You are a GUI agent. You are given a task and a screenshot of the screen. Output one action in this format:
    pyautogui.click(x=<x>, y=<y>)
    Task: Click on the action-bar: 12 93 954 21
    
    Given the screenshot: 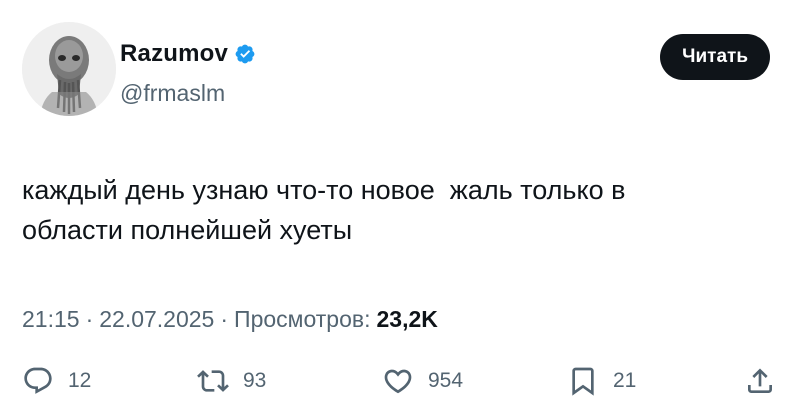 What is the action you would take?
    pyautogui.click(x=402, y=385)
    